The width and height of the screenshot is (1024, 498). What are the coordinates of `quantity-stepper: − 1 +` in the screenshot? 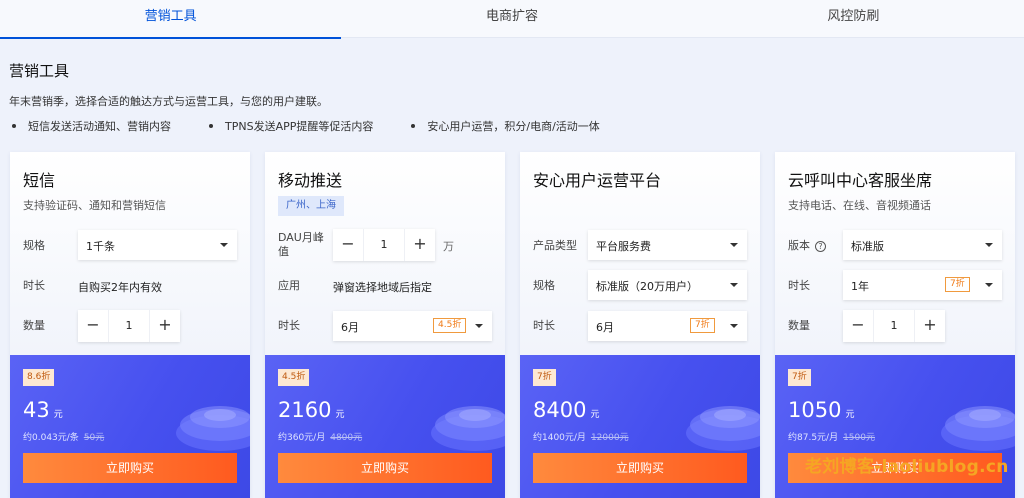 It's located at (129, 326).